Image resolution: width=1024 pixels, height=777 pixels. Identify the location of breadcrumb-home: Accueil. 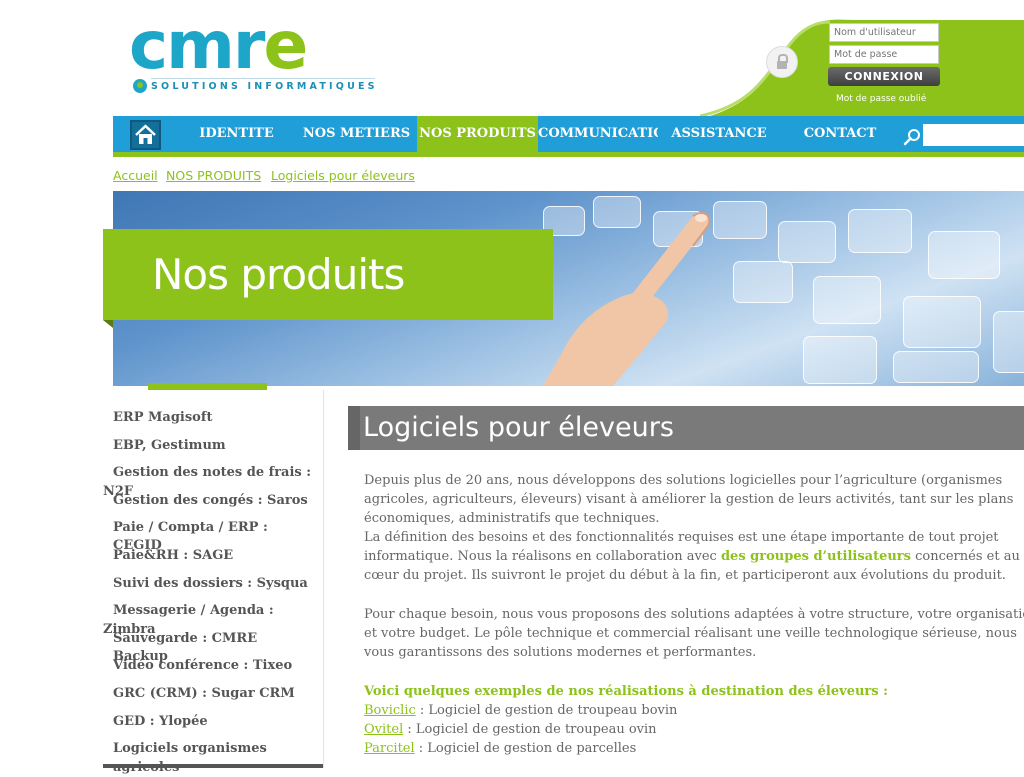
(135, 175).